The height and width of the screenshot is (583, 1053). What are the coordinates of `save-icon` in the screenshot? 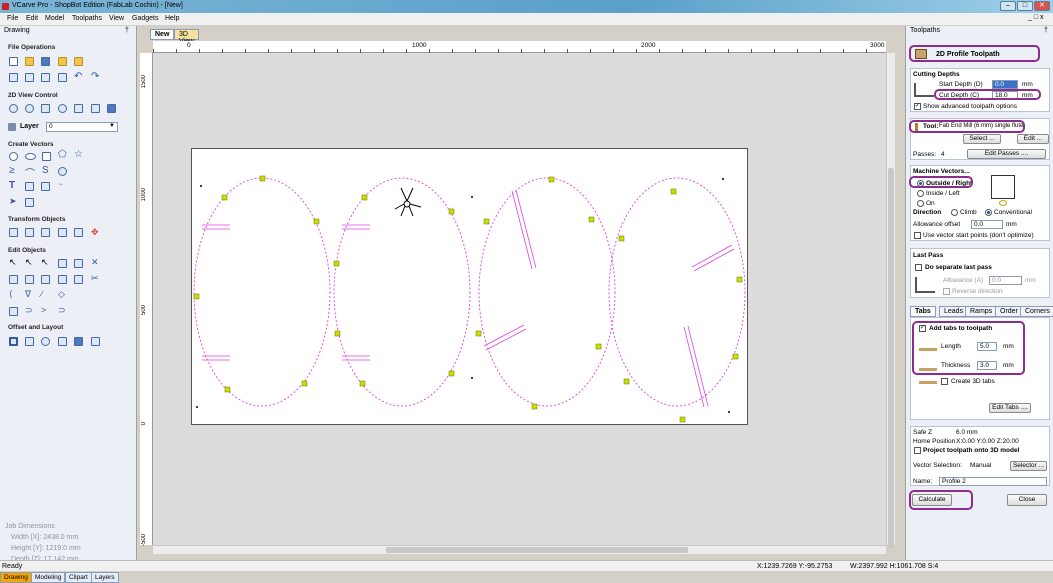 It's located at (45, 61).